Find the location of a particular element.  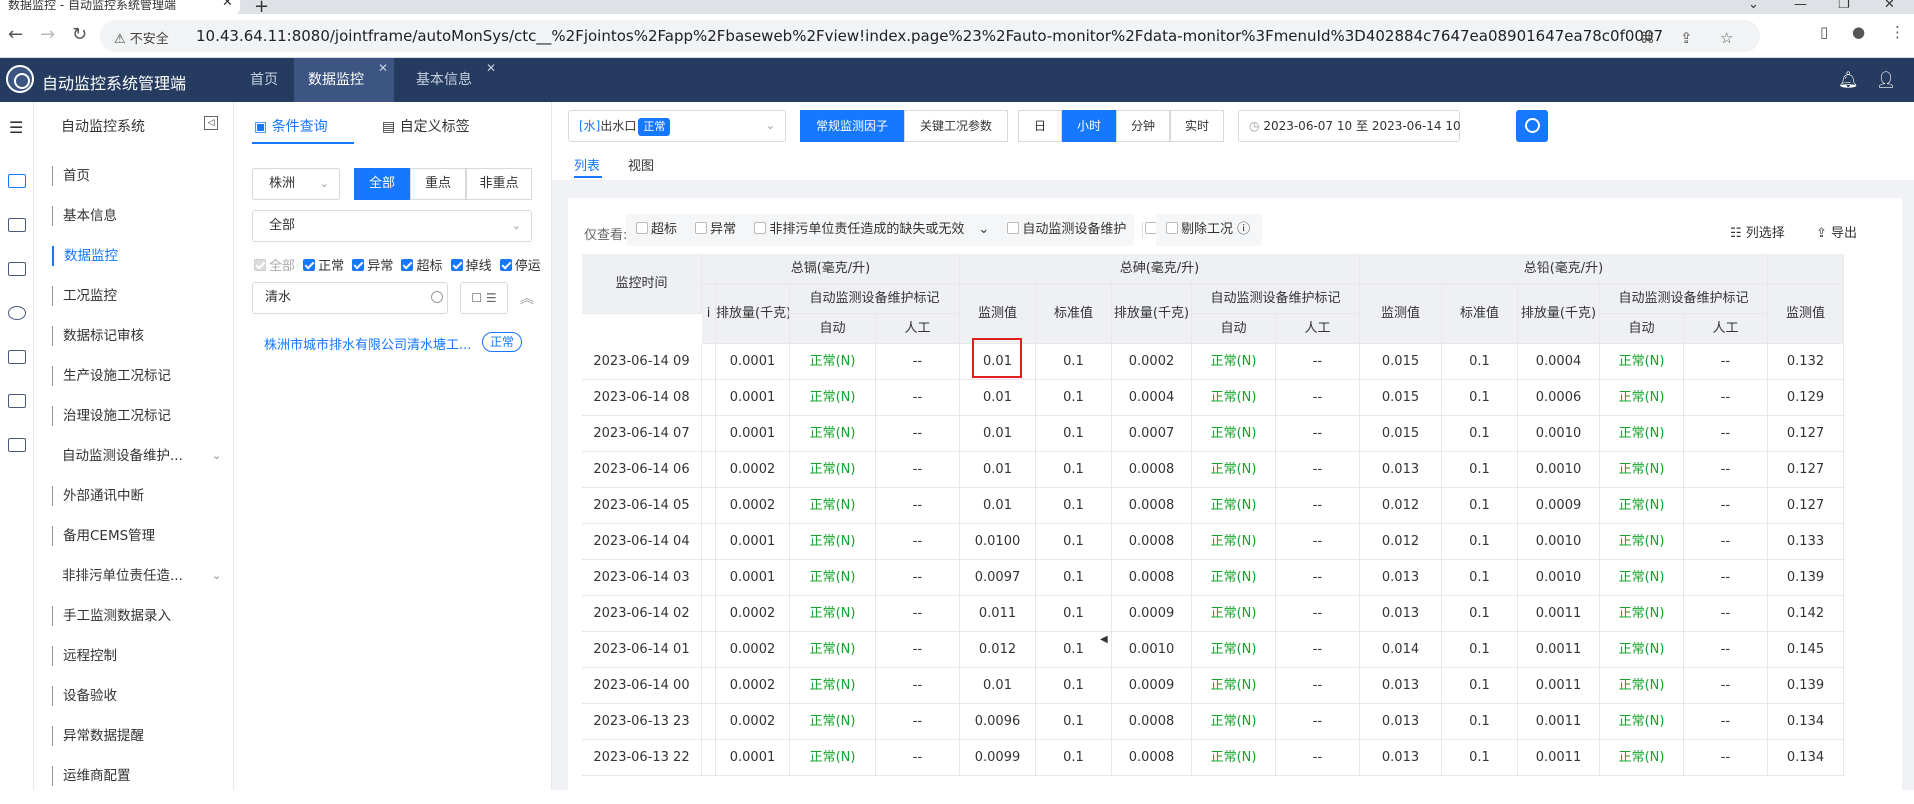

table-cell is located at coordinates (709, 614).